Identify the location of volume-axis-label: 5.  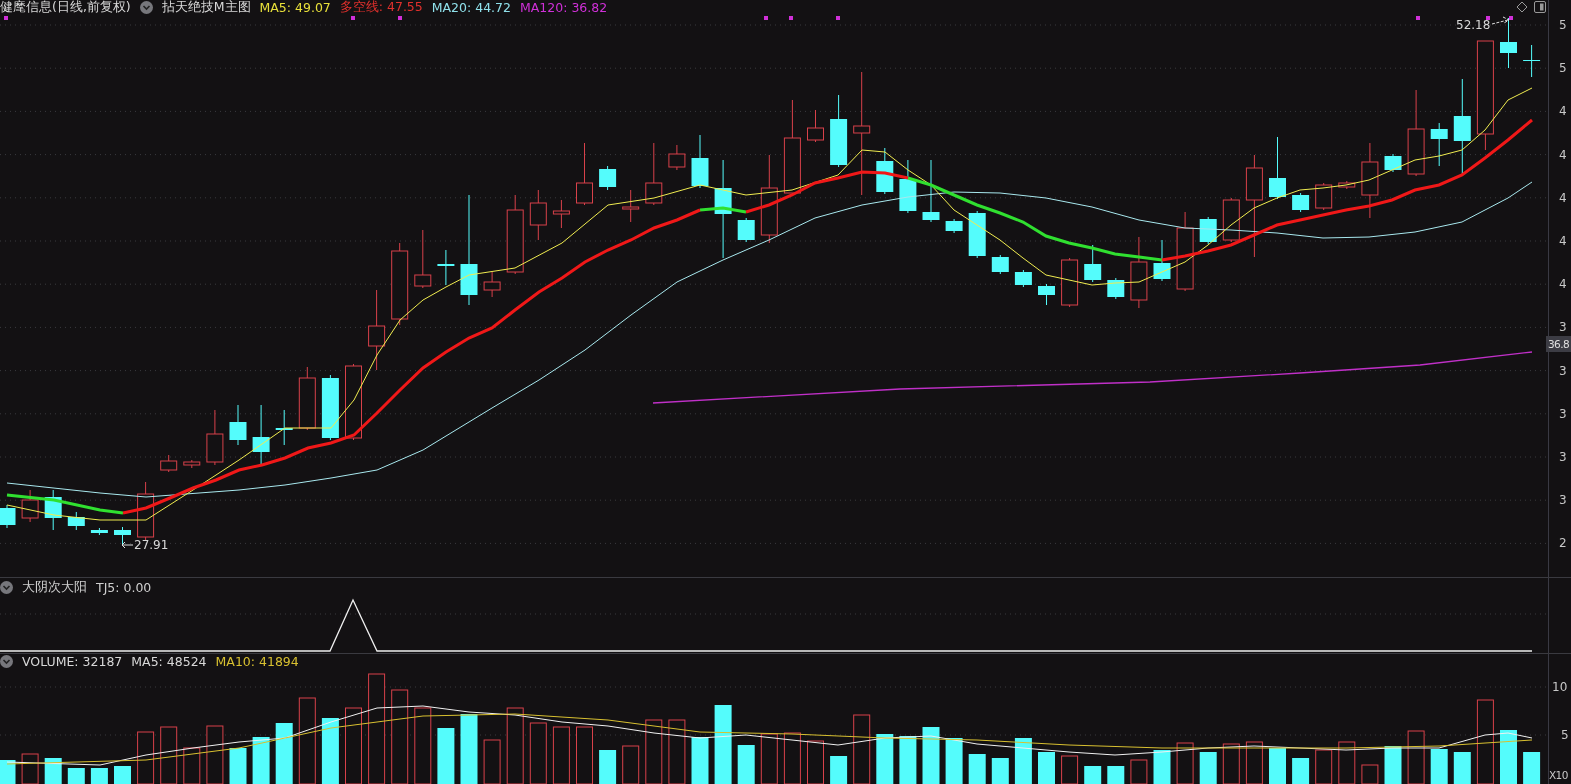
(1565, 735).